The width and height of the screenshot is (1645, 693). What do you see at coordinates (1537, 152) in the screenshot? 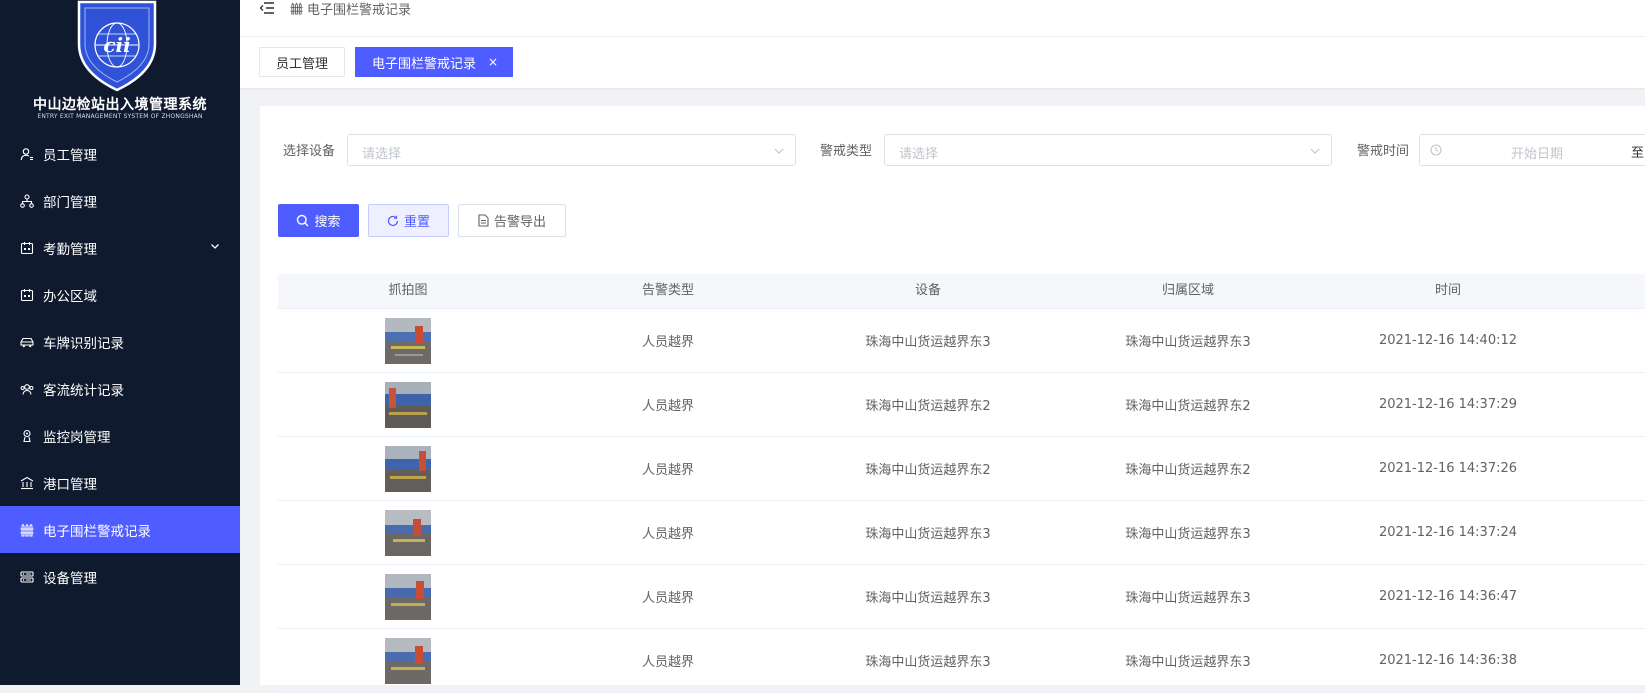
I see `start-date-input: 开始日期` at bounding box center [1537, 152].